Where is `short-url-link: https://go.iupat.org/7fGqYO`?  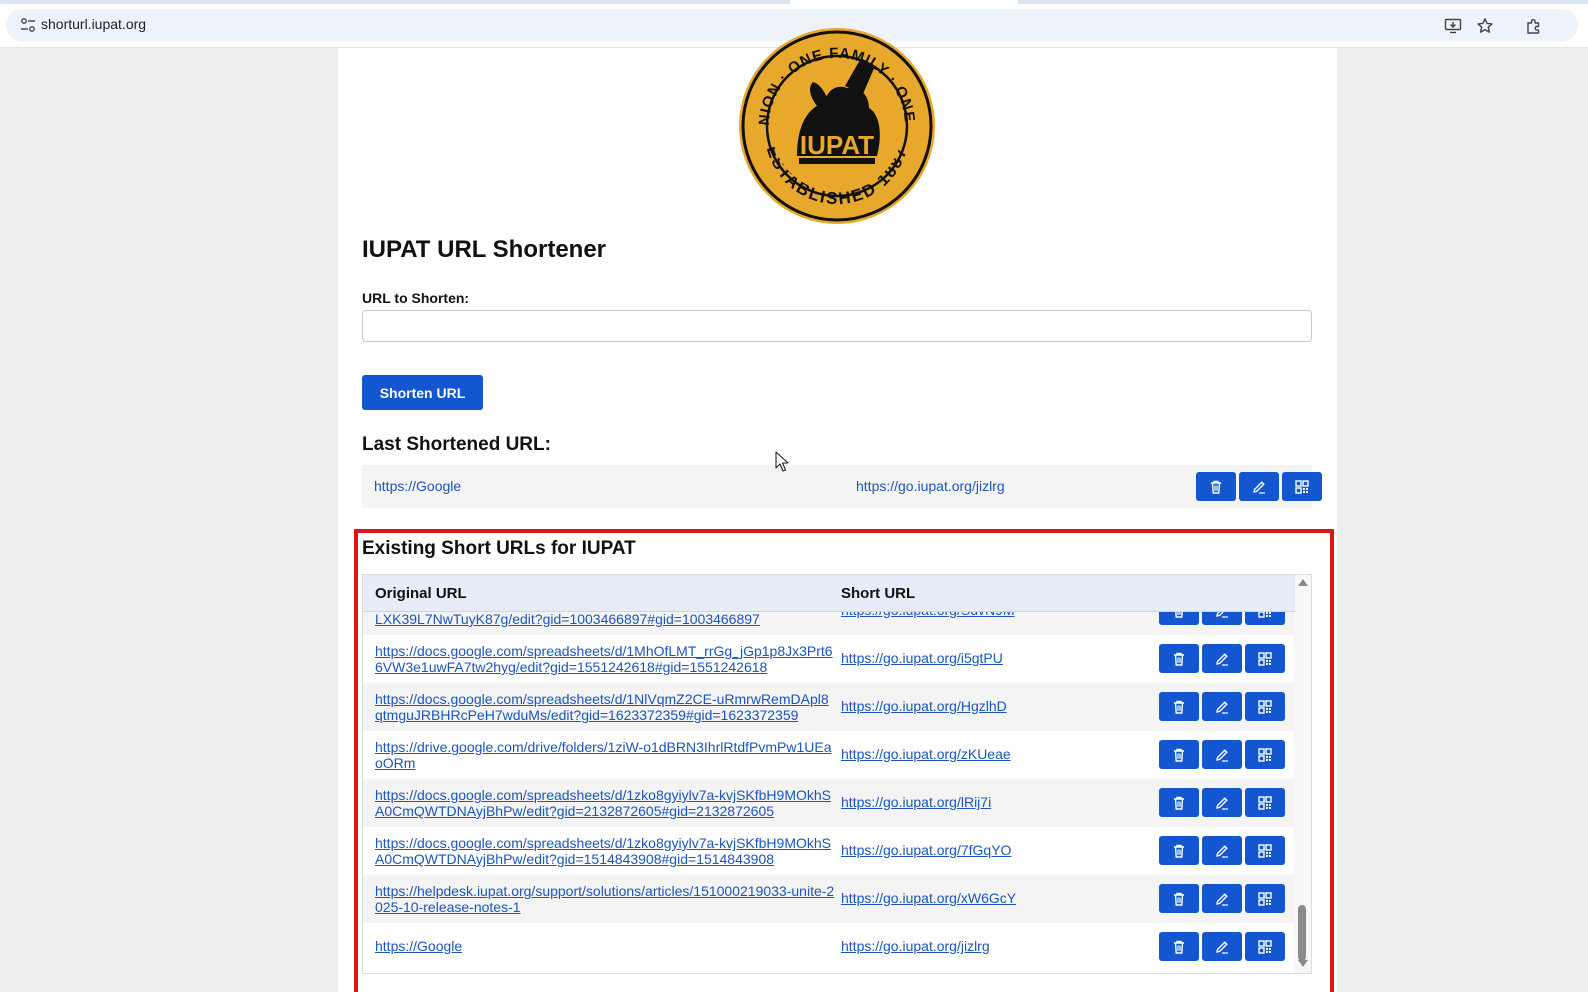
short-url-link: https://go.iupat.org/7fGqYO is located at coordinates (926, 850).